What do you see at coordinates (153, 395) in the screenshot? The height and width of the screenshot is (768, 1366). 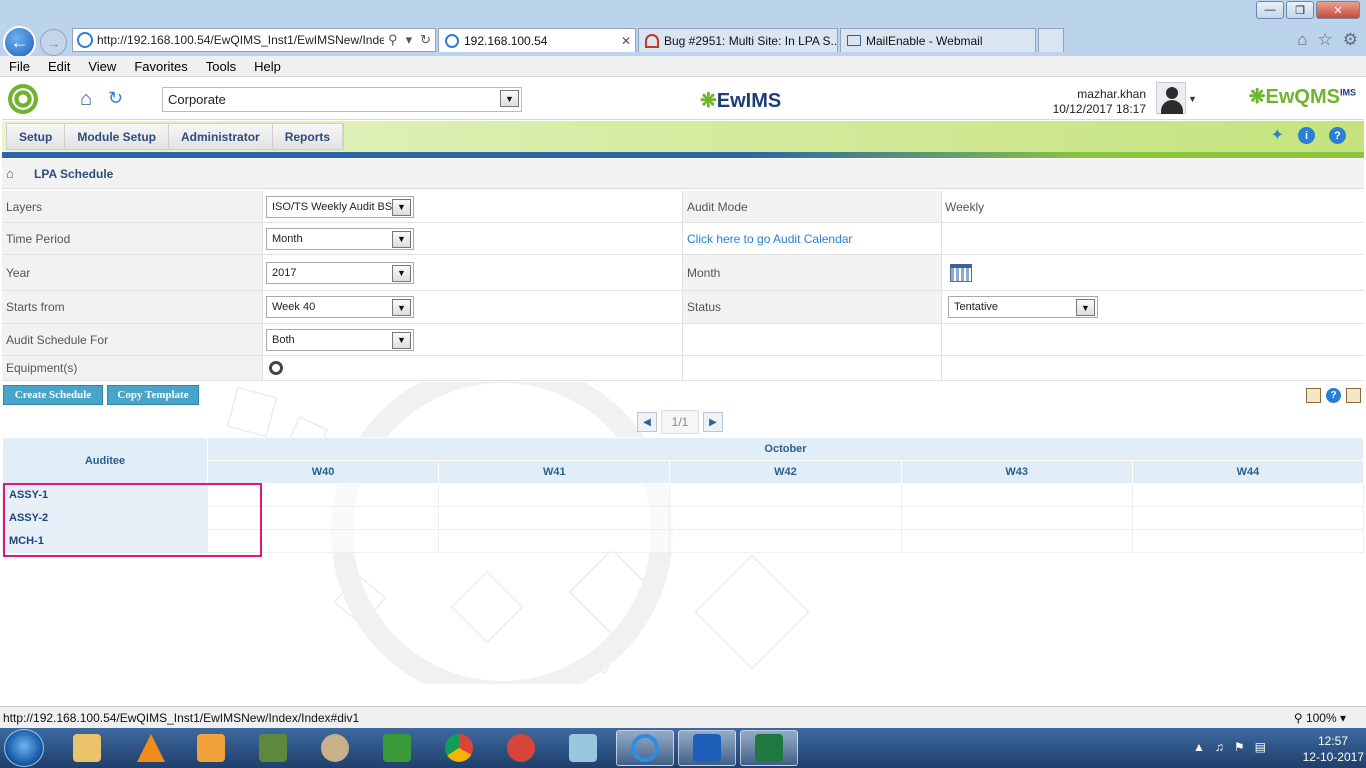 I see `copy-template-button: Copy Template` at bounding box center [153, 395].